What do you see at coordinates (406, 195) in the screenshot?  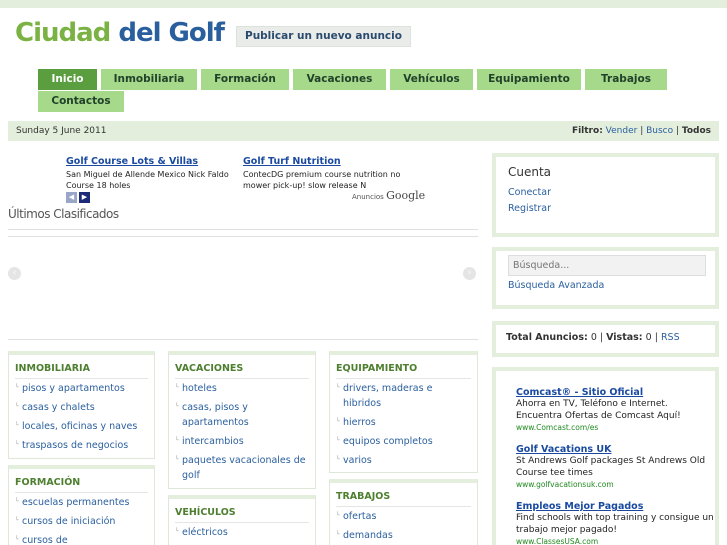 I see `ads-brand-name: Google` at bounding box center [406, 195].